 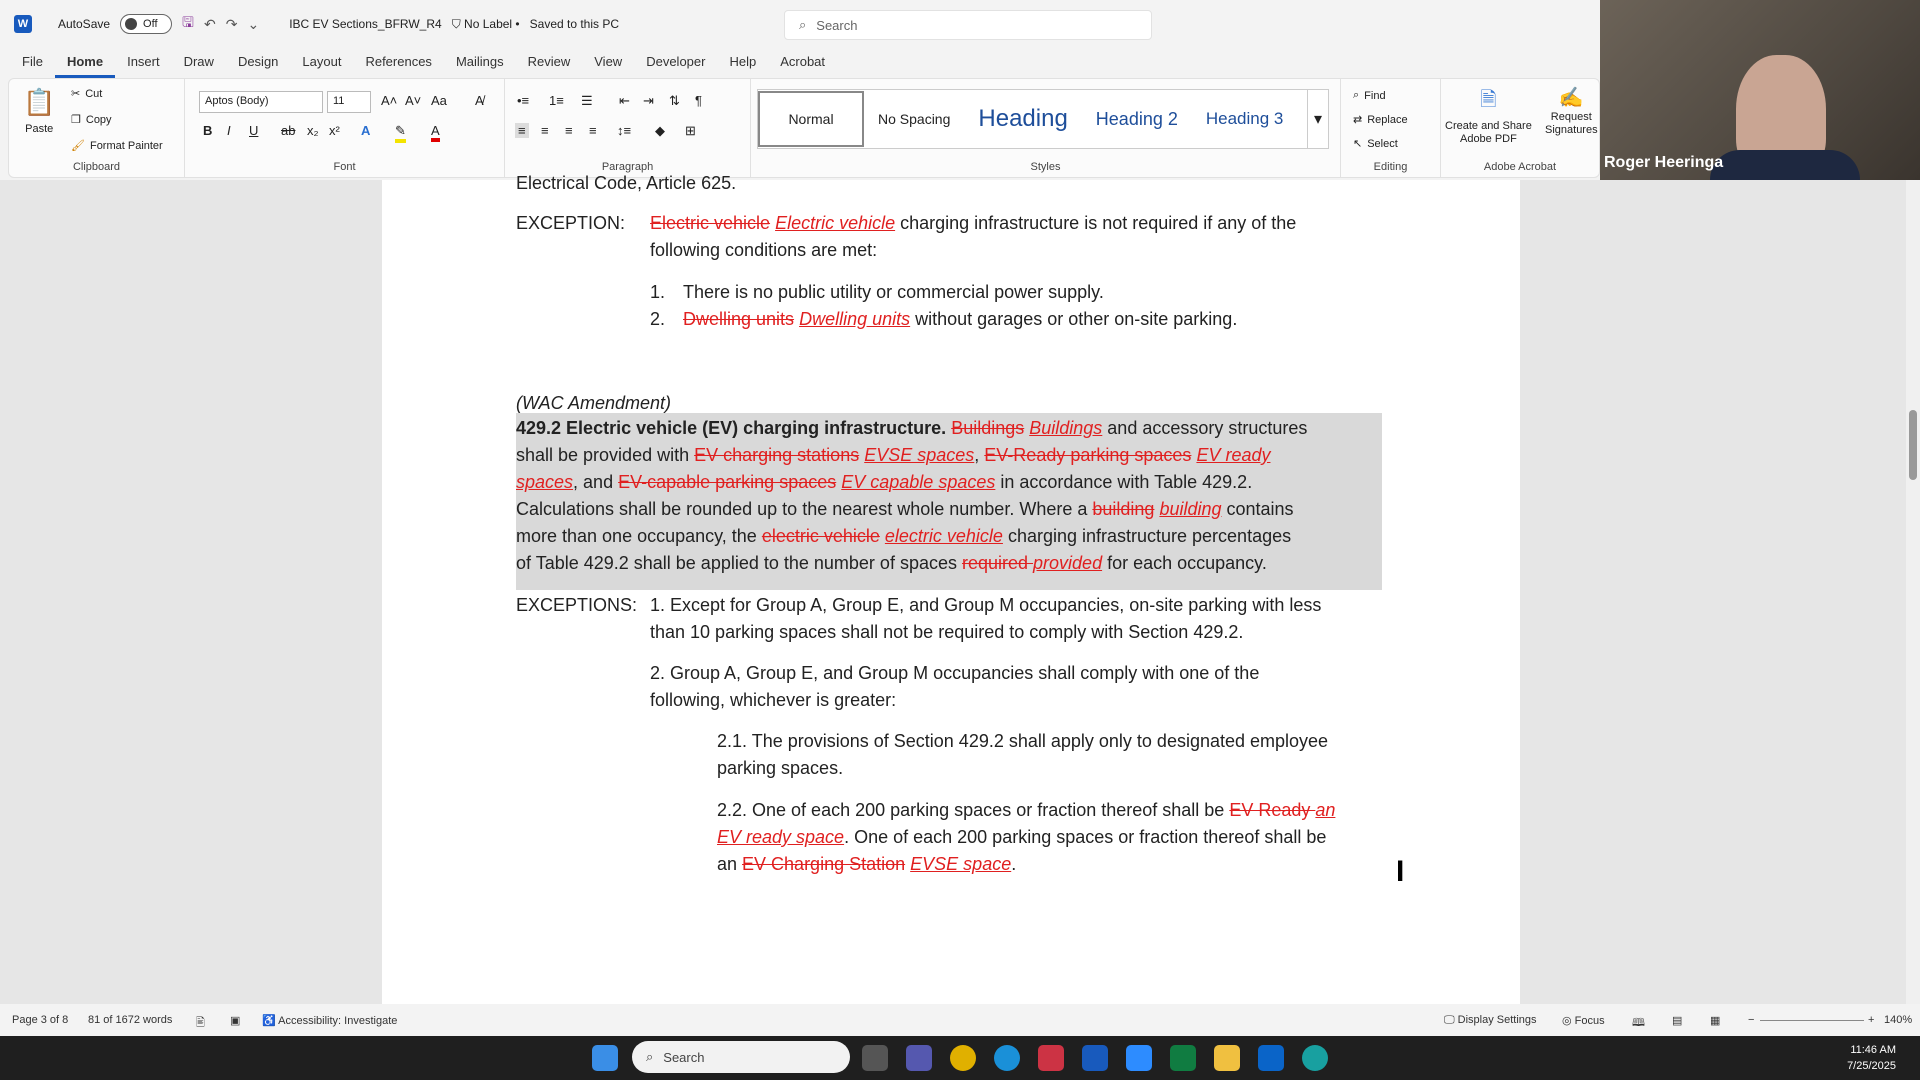 I want to click on clear-formatting-icon: A̸, so click(x=479, y=100).